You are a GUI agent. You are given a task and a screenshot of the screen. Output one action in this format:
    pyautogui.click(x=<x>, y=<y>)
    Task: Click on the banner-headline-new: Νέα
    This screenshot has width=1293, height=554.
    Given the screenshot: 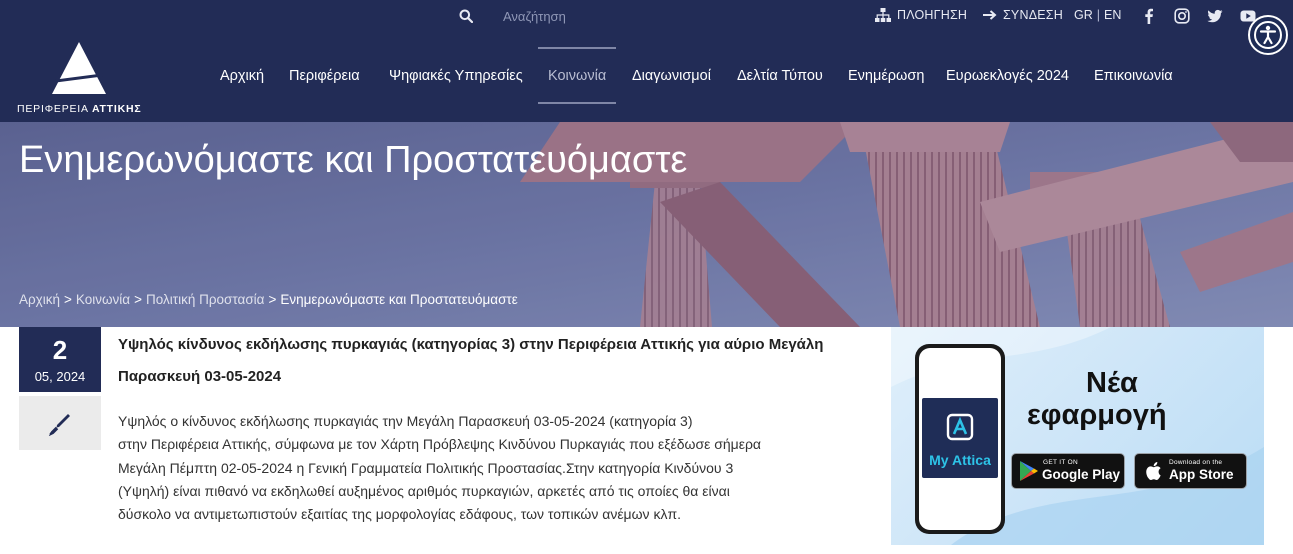 What is the action you would take?
    pyautogui.click(x=1112, y=383)
    